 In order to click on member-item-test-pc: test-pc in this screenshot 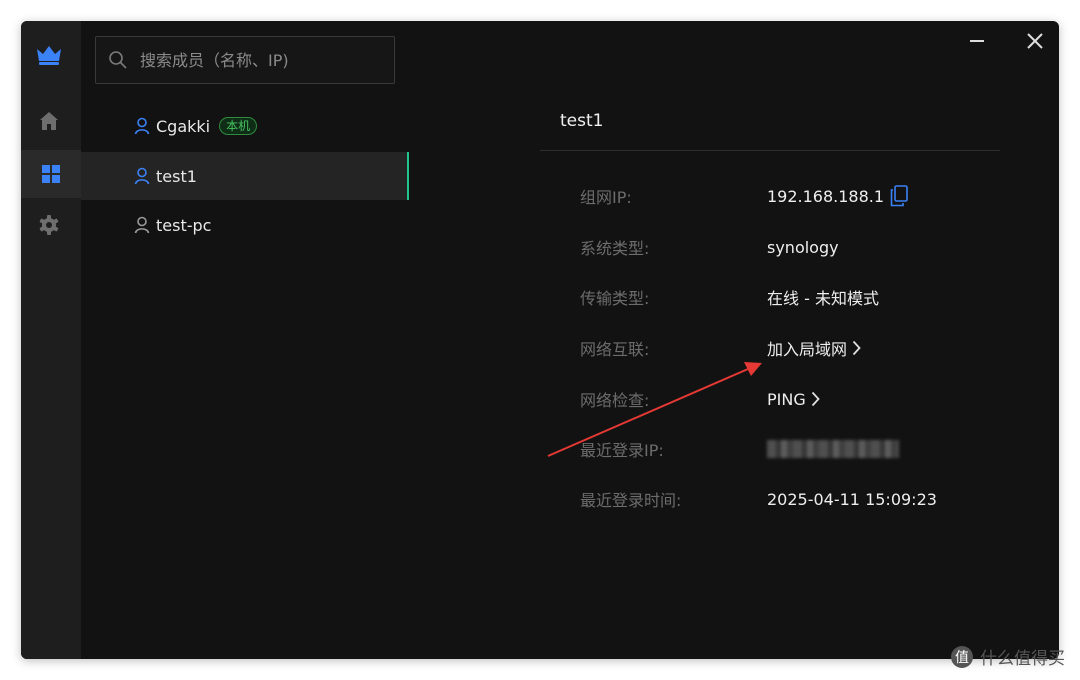, I will do `click(245, 225)`.